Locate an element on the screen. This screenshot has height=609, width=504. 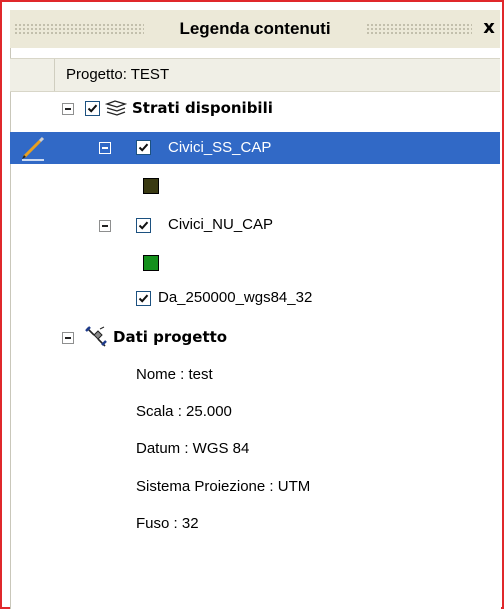
close-button: x is located at coordinates (489, 28).